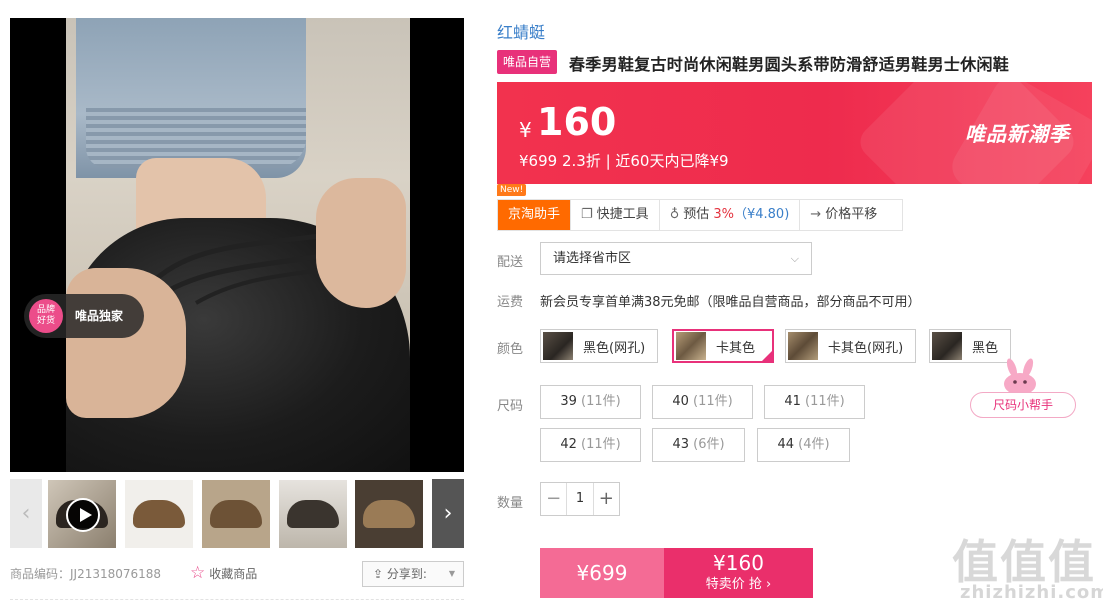 The width and height of the screenshot is (1103, 610). I want to click on quantity-label: 数量, so click(510, 503).